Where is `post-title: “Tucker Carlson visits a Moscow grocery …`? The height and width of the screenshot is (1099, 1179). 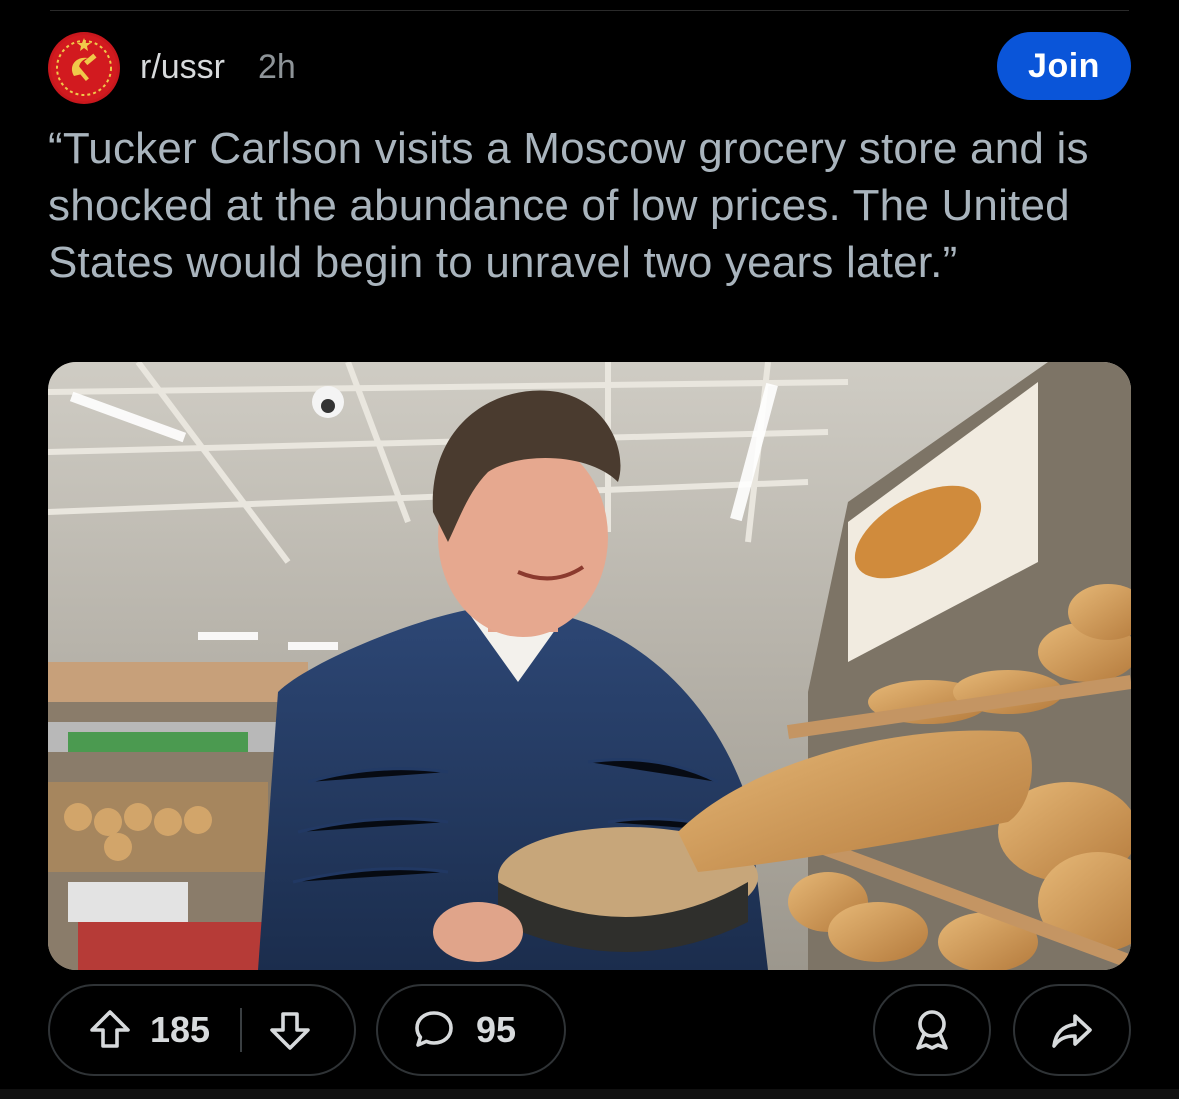 post-title: “Tucker Carlson visits a Moscow grocery … is located at coordinates (593, 205).